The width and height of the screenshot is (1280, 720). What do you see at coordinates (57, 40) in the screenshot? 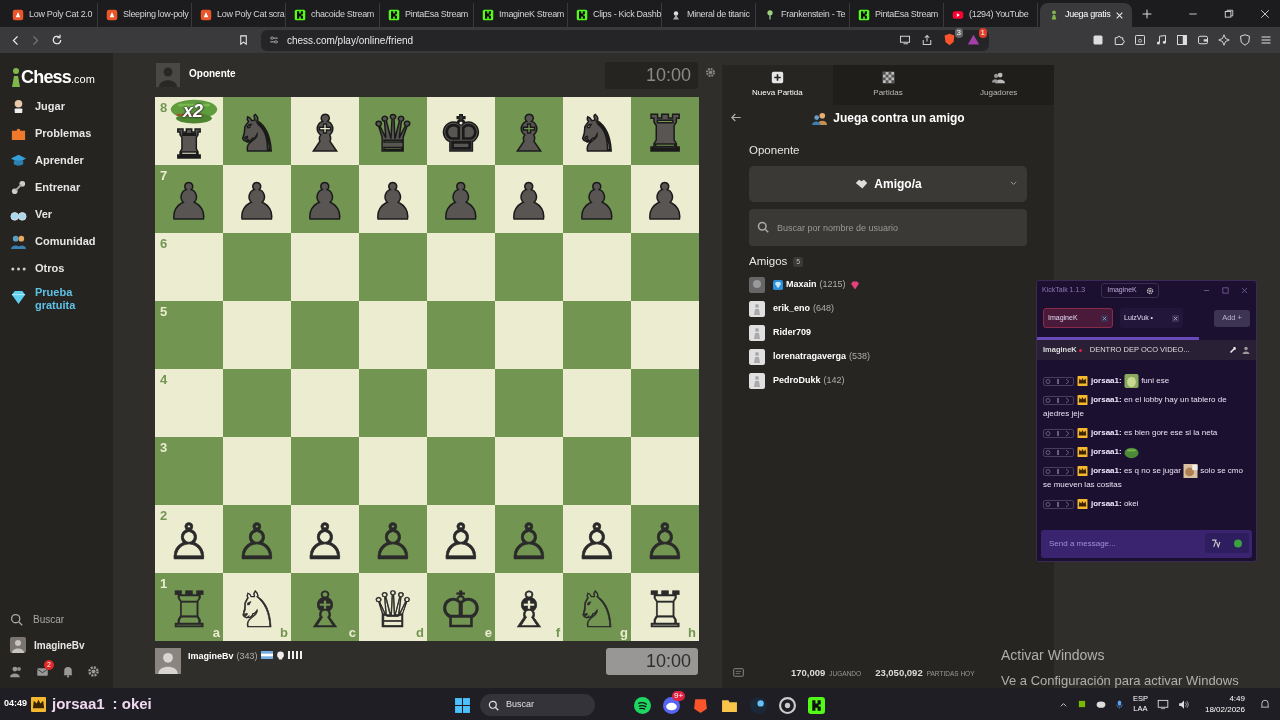
I see `reload-icon` at bounding box center [57, 40].